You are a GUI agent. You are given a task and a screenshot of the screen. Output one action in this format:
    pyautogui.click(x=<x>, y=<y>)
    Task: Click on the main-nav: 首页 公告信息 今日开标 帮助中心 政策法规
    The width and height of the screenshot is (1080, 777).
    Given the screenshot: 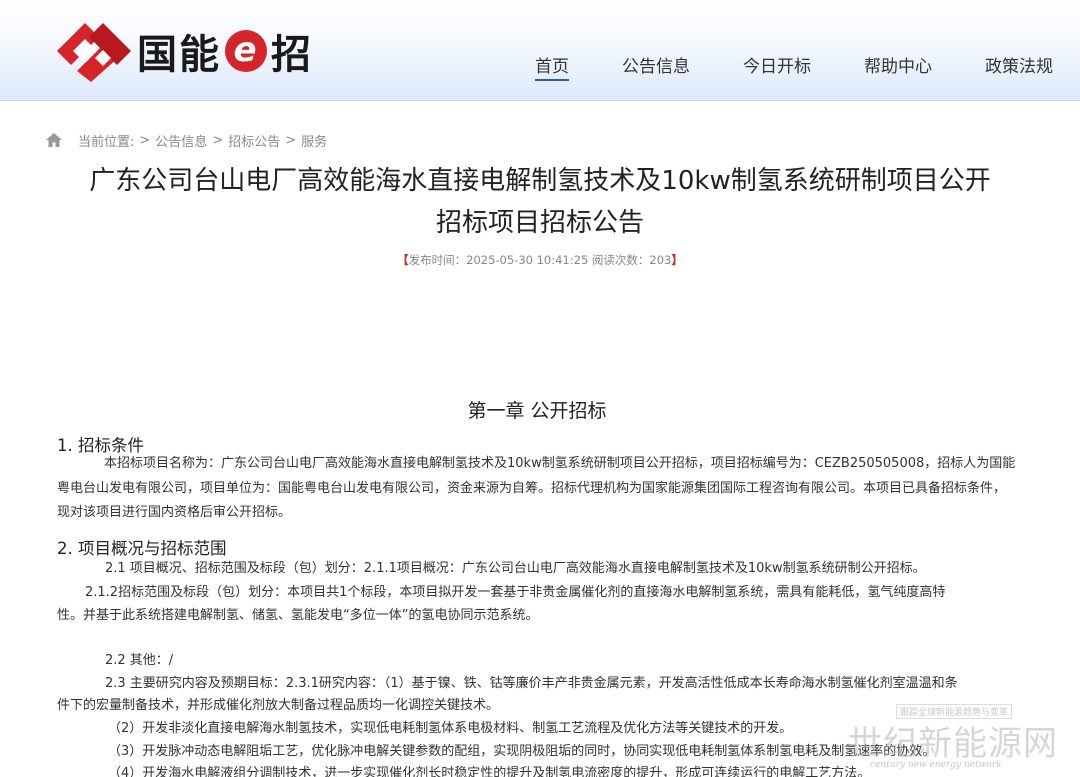 What is the action you would take?
    pyautogui.click(x=540, y=66)
    